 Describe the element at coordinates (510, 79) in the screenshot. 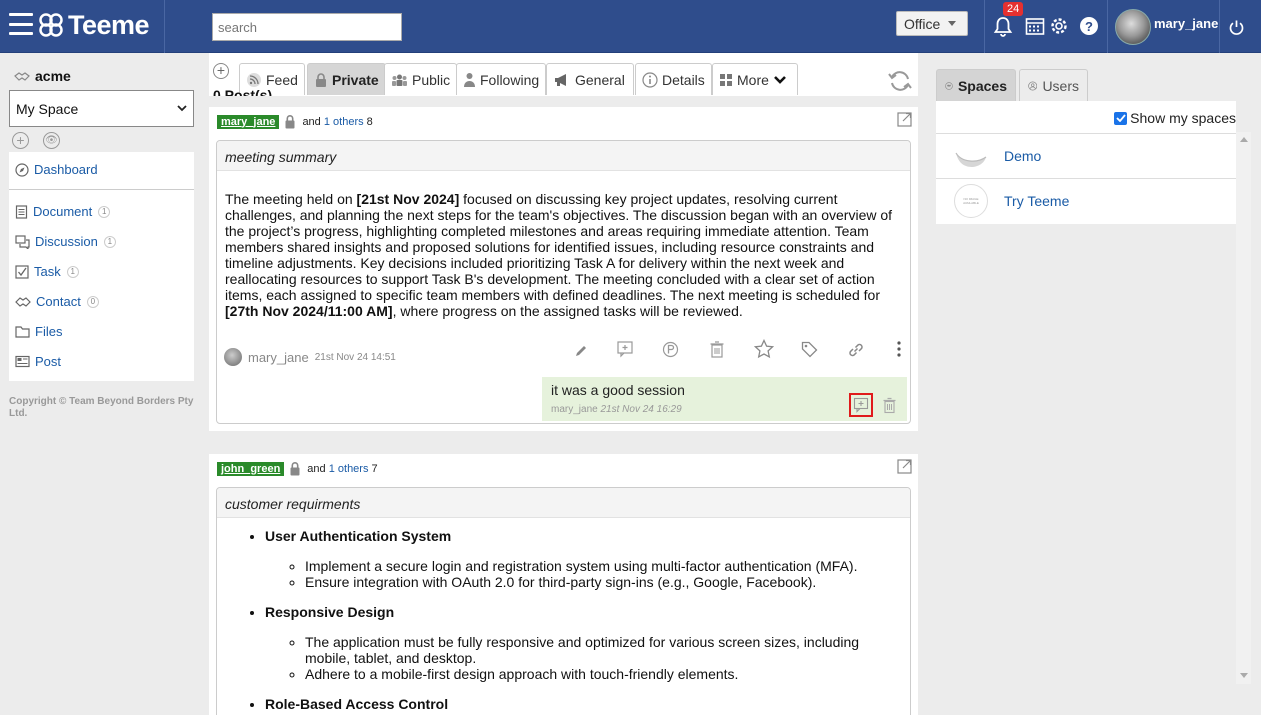

I see `tab-label: Following` at that location.